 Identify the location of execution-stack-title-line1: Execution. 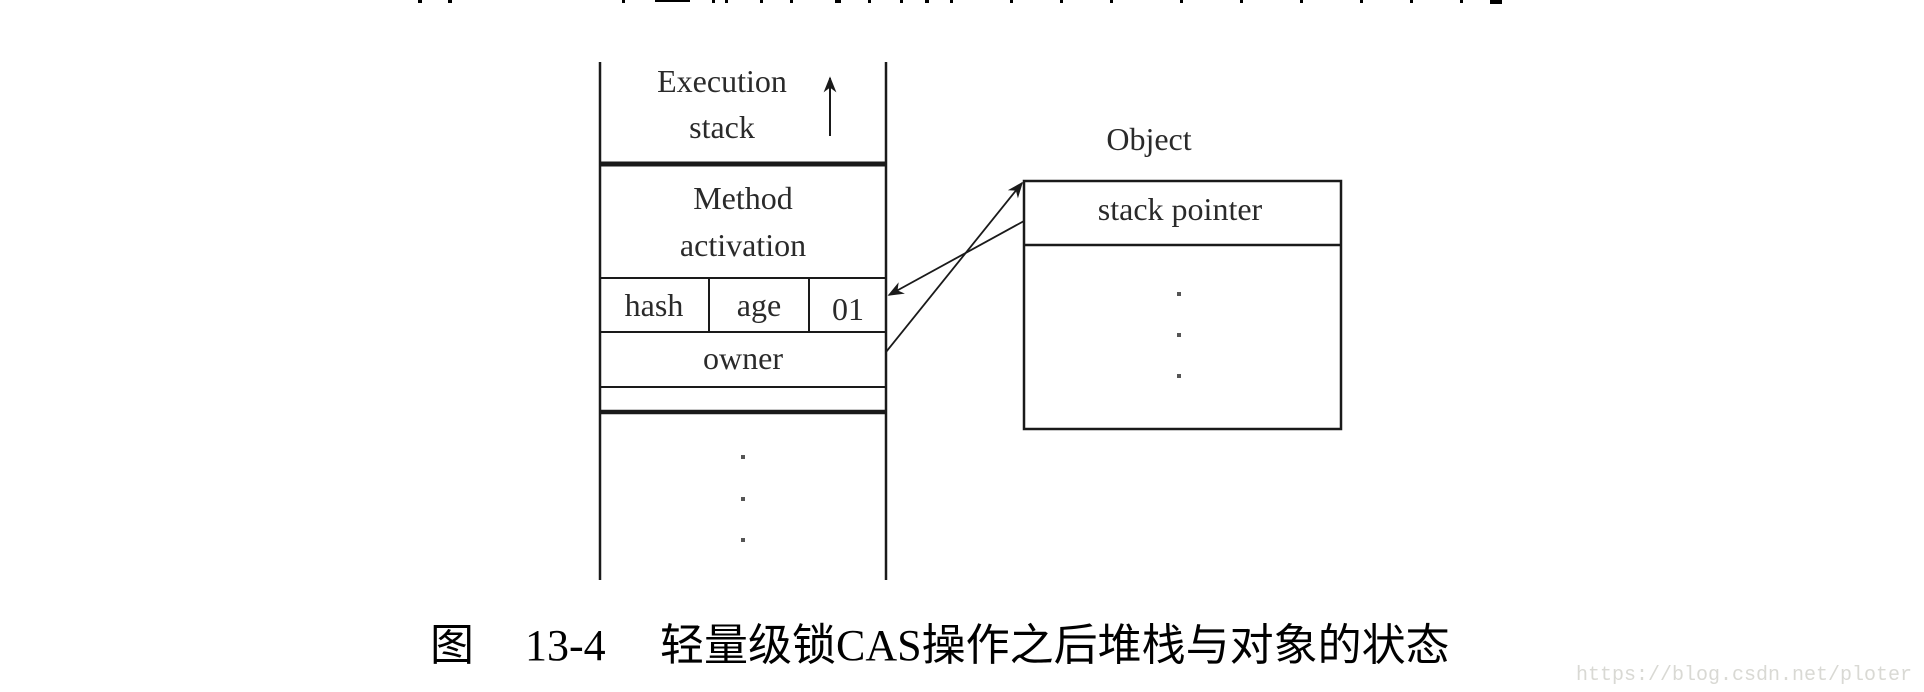
(722, 81).